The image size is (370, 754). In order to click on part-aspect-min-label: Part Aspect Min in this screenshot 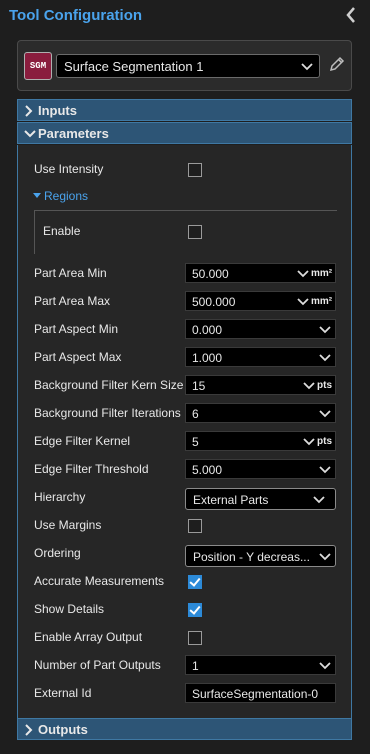, I will do `click(76, 329)`.